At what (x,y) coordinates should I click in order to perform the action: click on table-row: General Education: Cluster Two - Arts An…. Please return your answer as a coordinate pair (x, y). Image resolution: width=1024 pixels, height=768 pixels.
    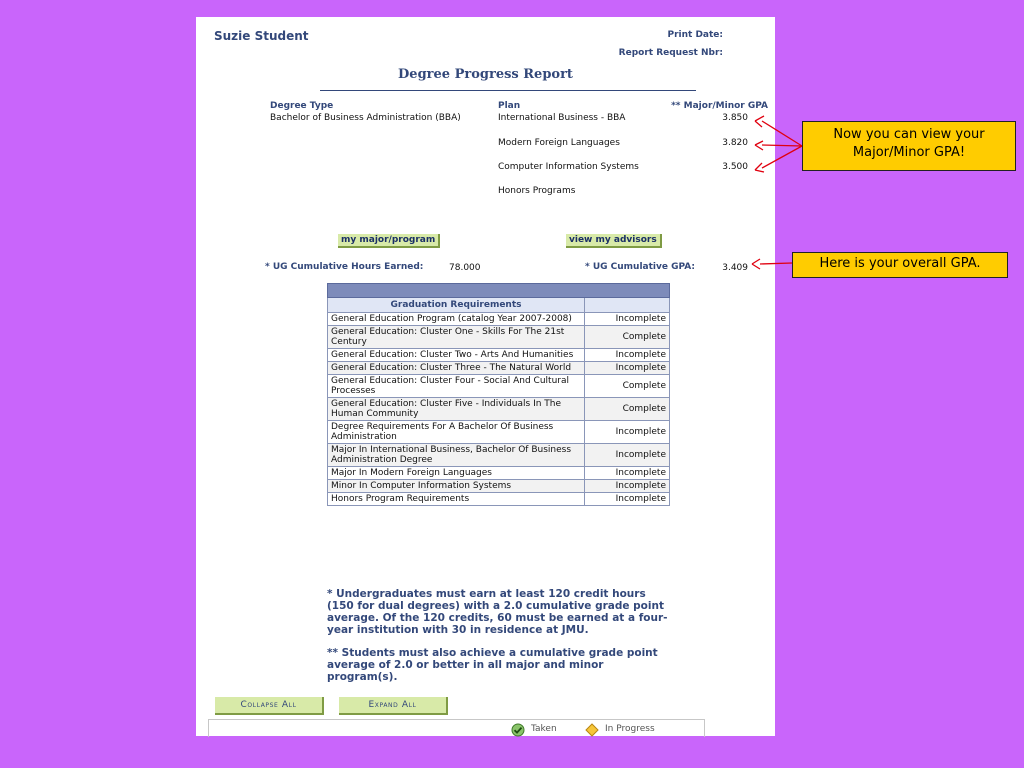
    Looking at the image, I should click on (498, 355).